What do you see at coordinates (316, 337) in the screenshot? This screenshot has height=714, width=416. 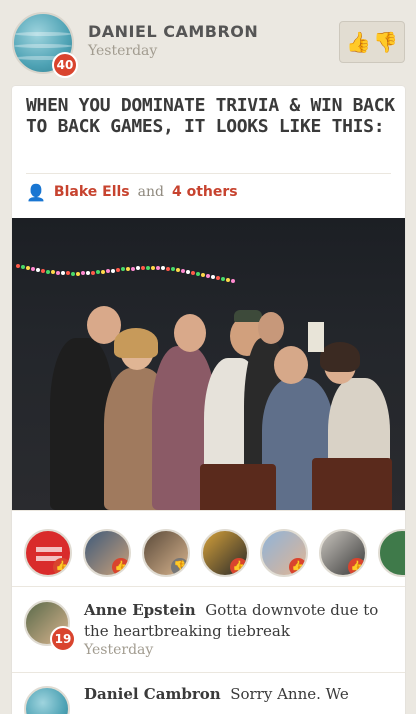 I see `wall-light` at bounding box center [316, 337].